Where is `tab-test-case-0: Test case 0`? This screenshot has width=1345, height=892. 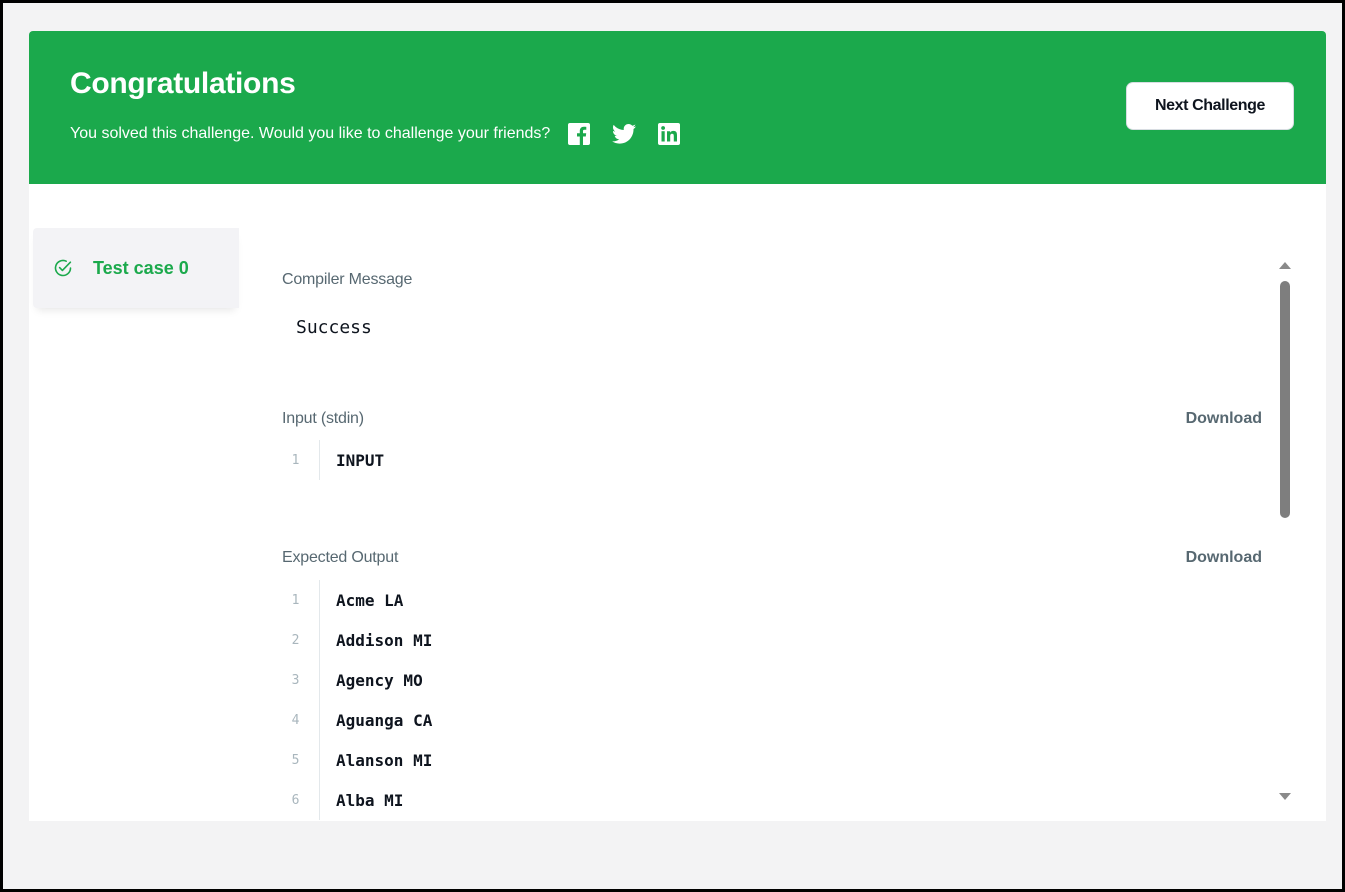 tab-test-case-0: Test case 0 is located at coordinates (136, 268).